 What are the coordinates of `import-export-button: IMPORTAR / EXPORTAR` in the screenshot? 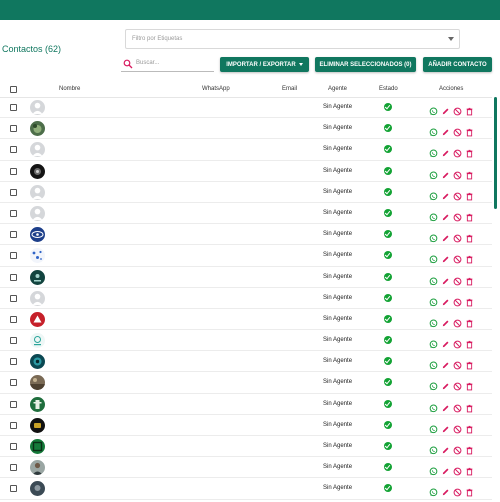 It's located at (264, 64).